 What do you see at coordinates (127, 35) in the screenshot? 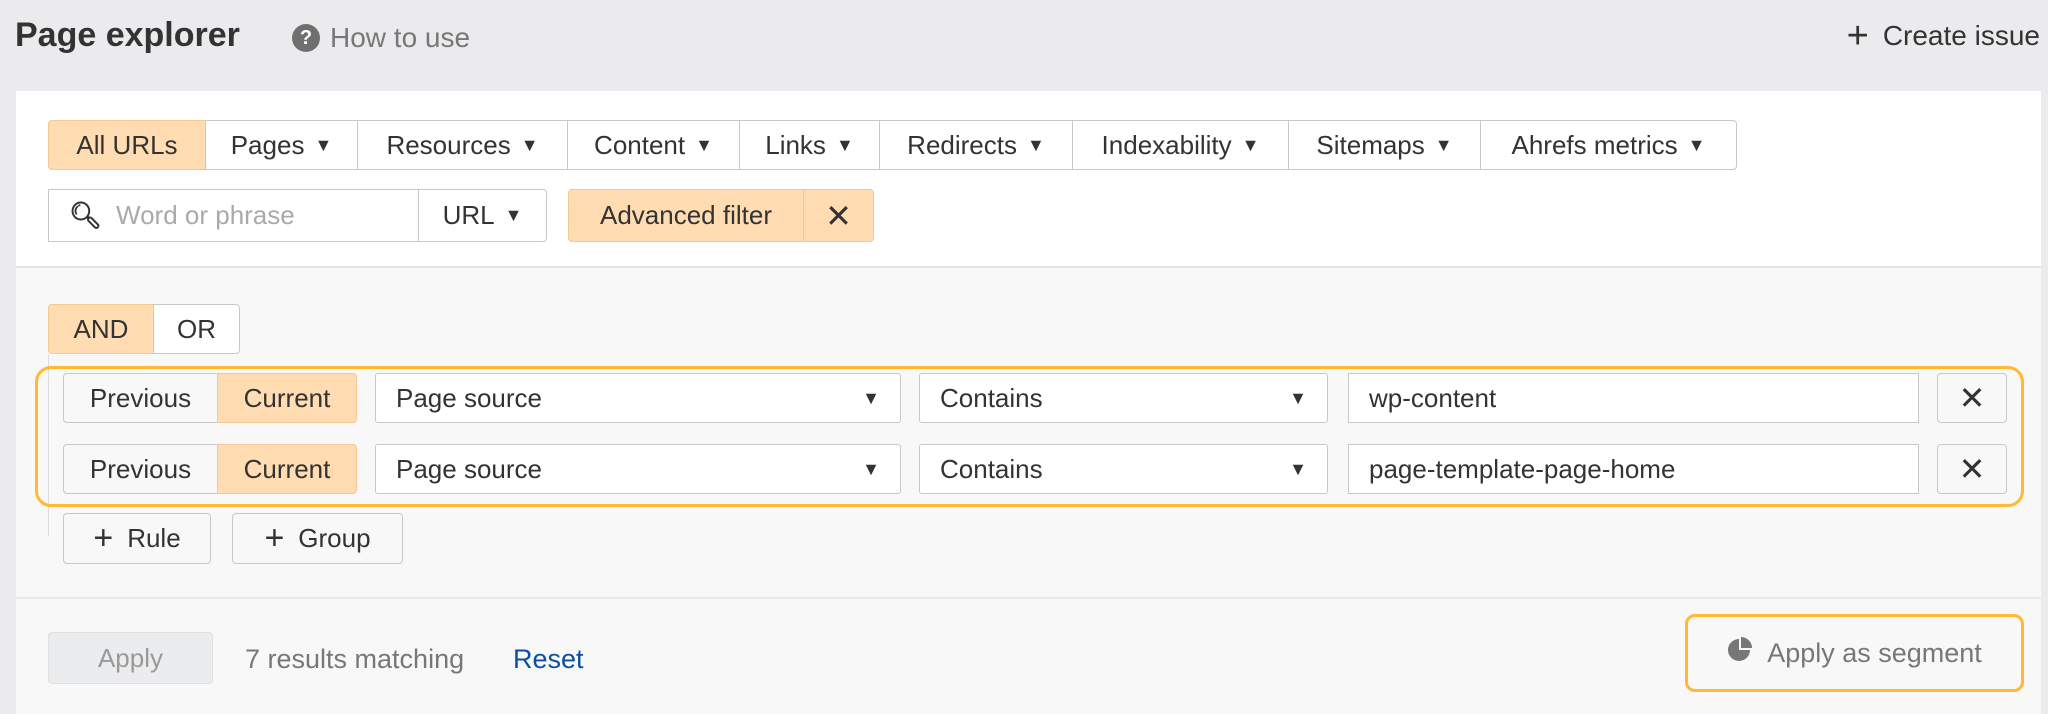
I see `page-title: Page explorer` at bounding box center [127, 35].